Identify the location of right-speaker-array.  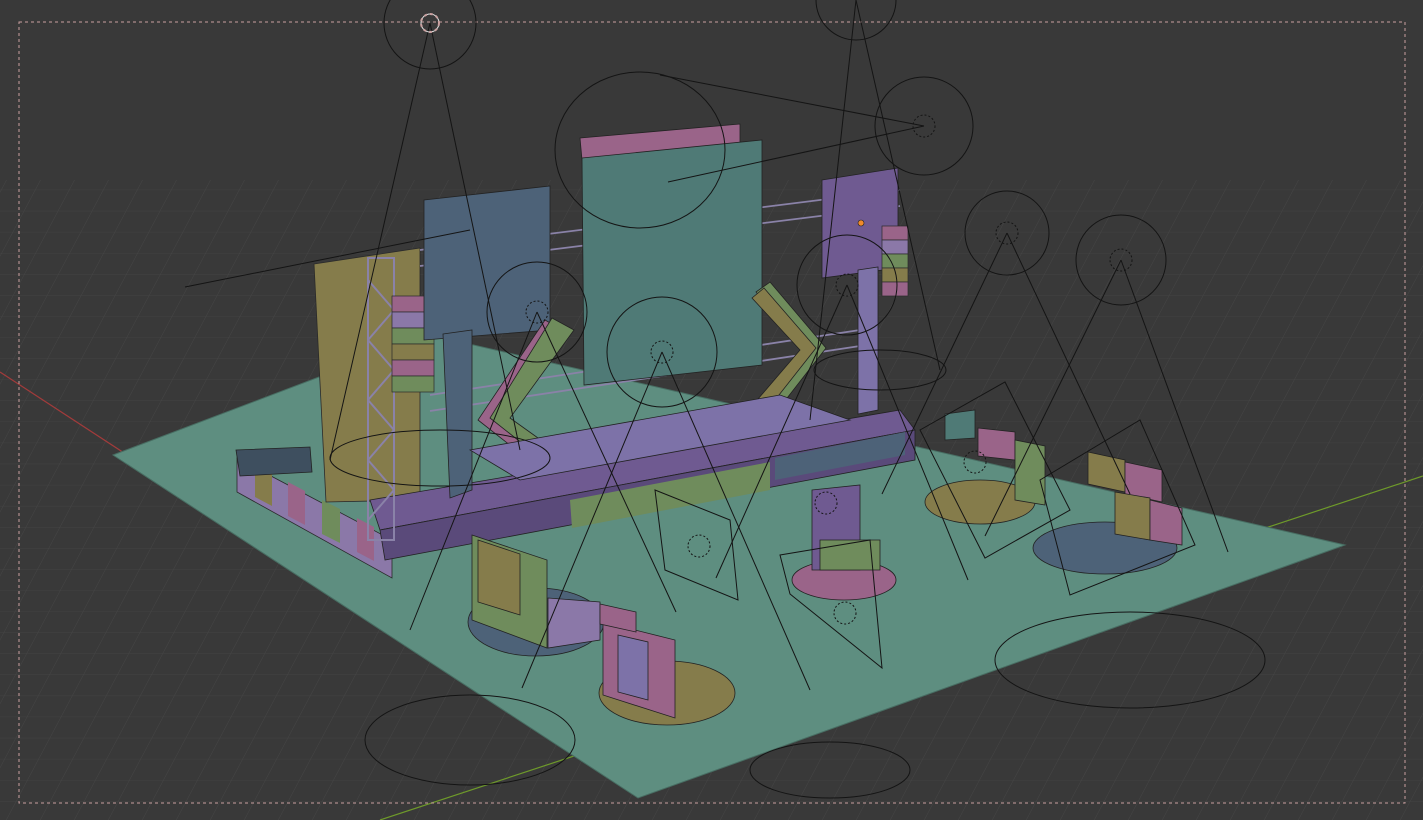
(895, 261).